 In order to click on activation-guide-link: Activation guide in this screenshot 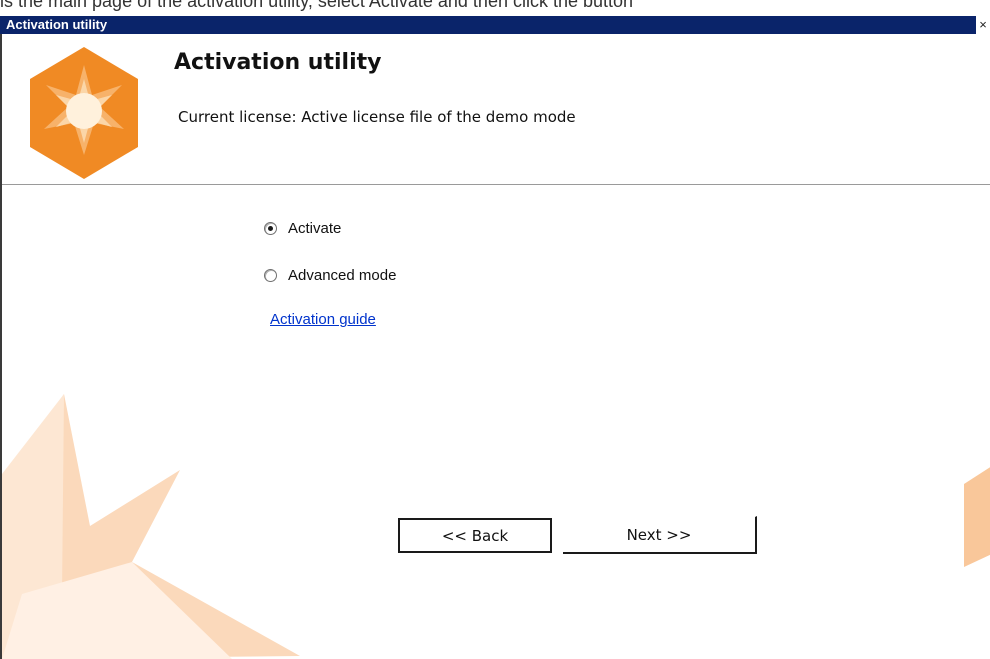, I will do `click(323, 319)`.